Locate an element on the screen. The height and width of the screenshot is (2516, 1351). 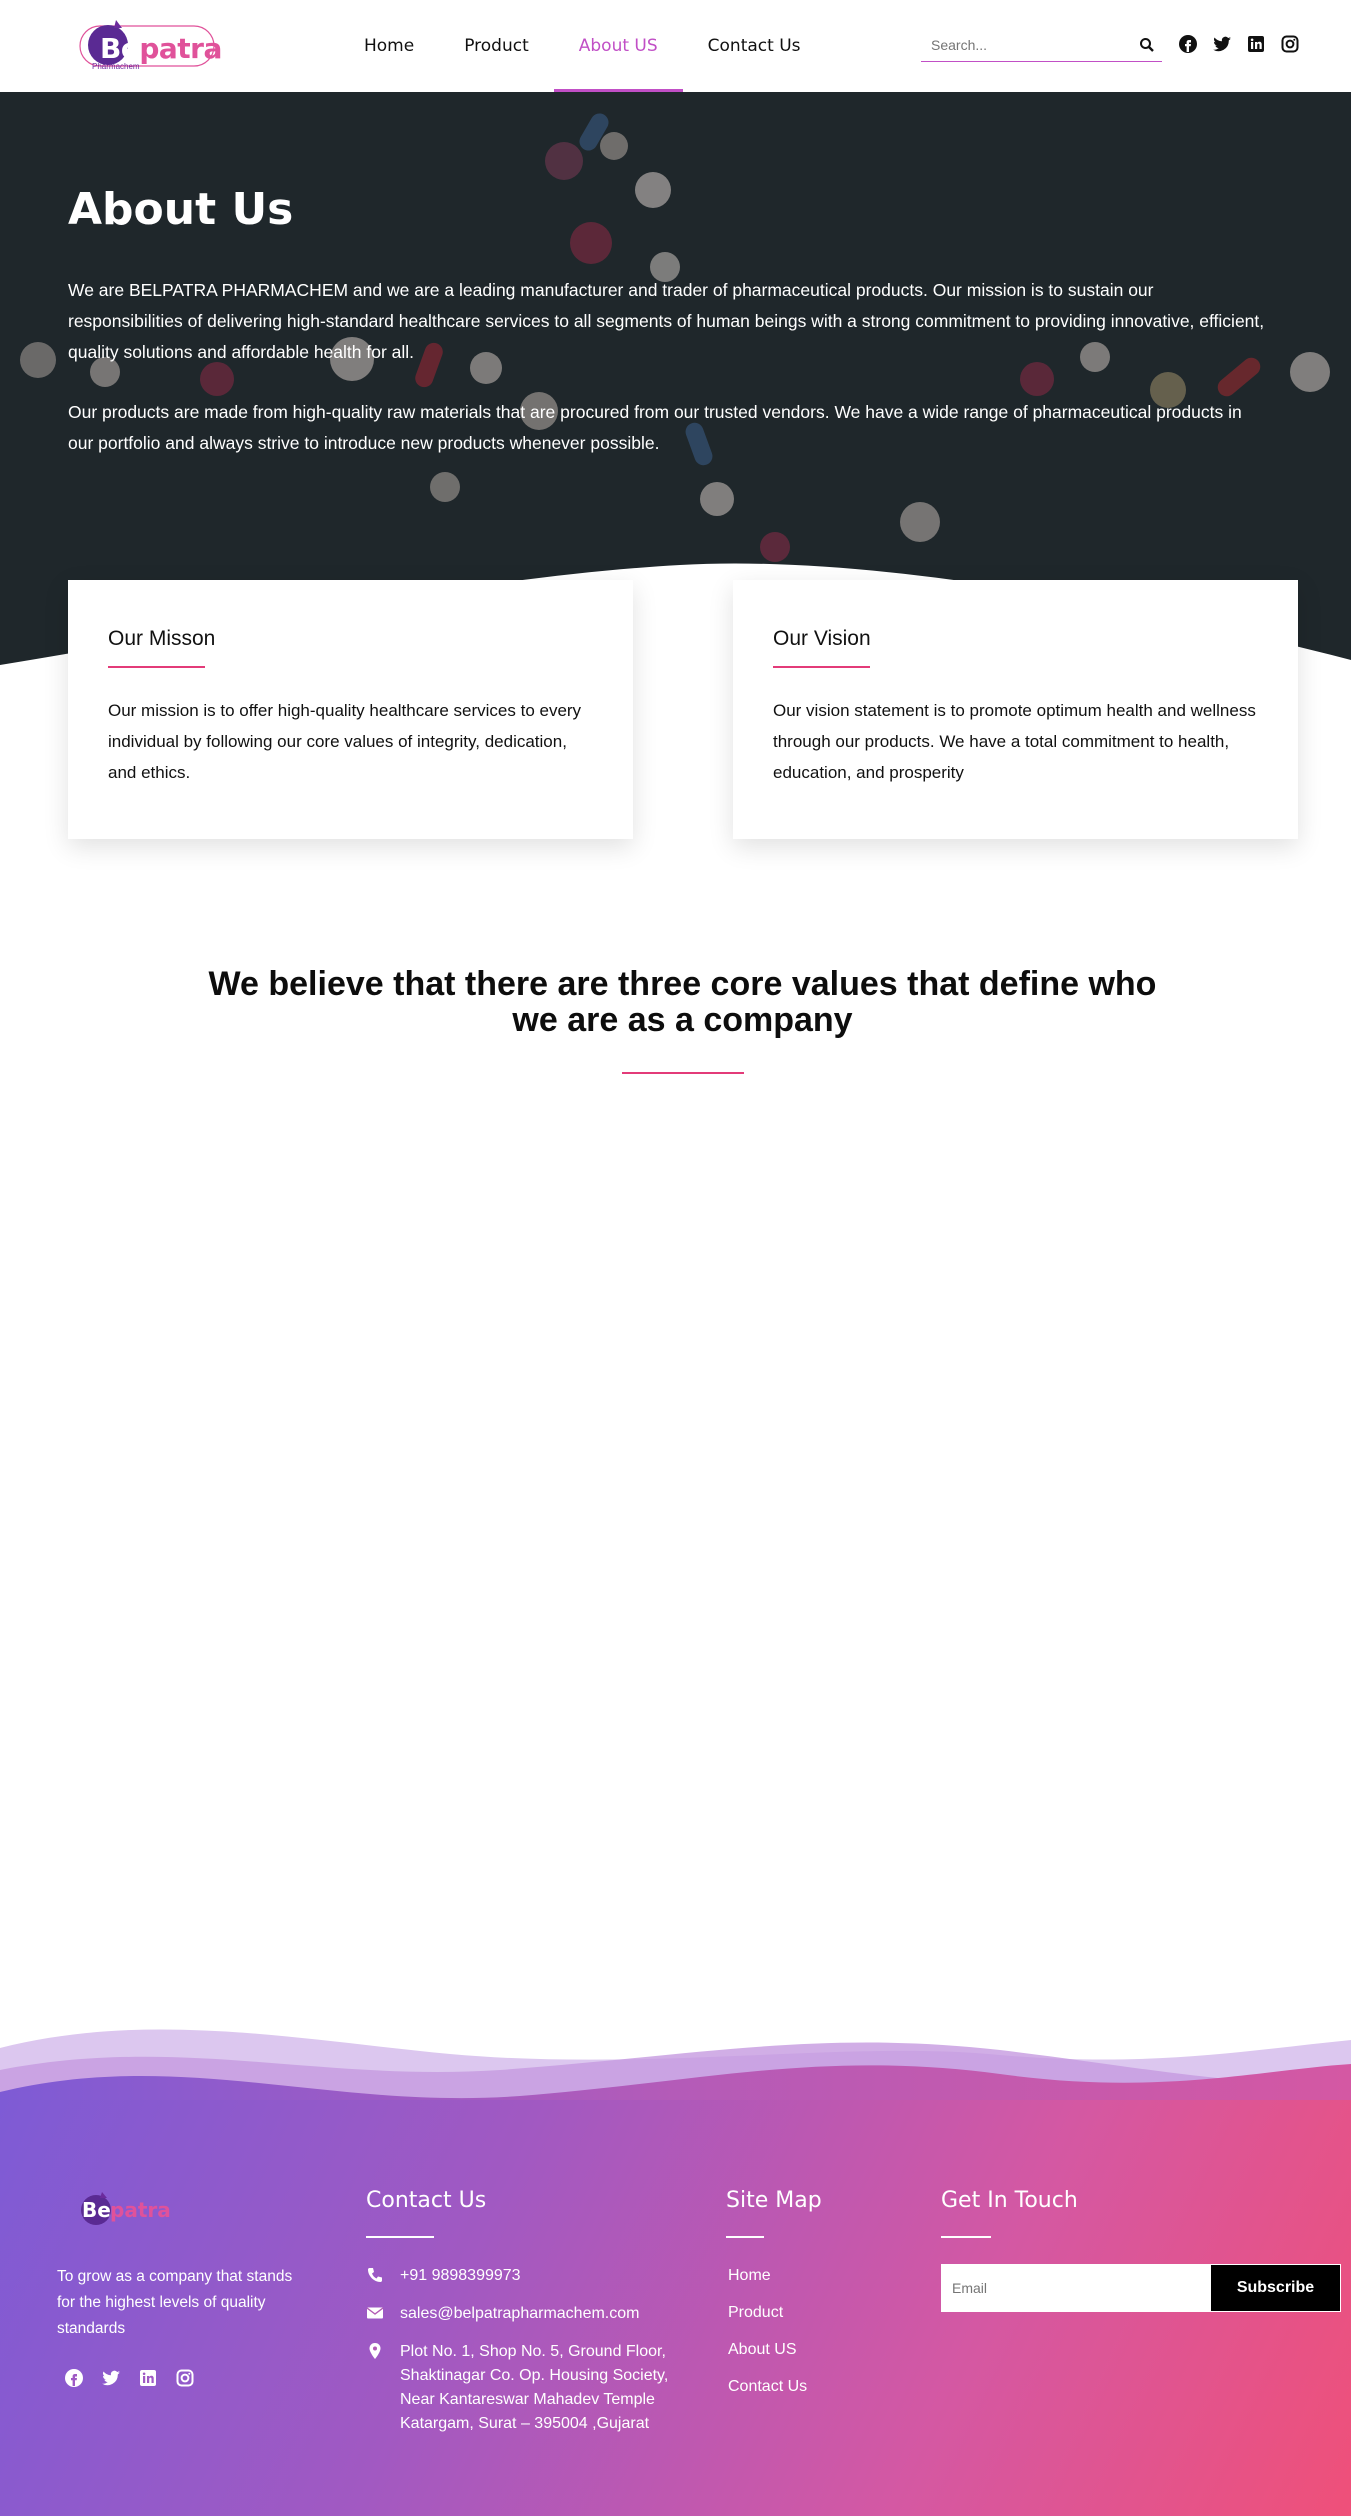
page-title: About Us is located at coordinates (181, 209).